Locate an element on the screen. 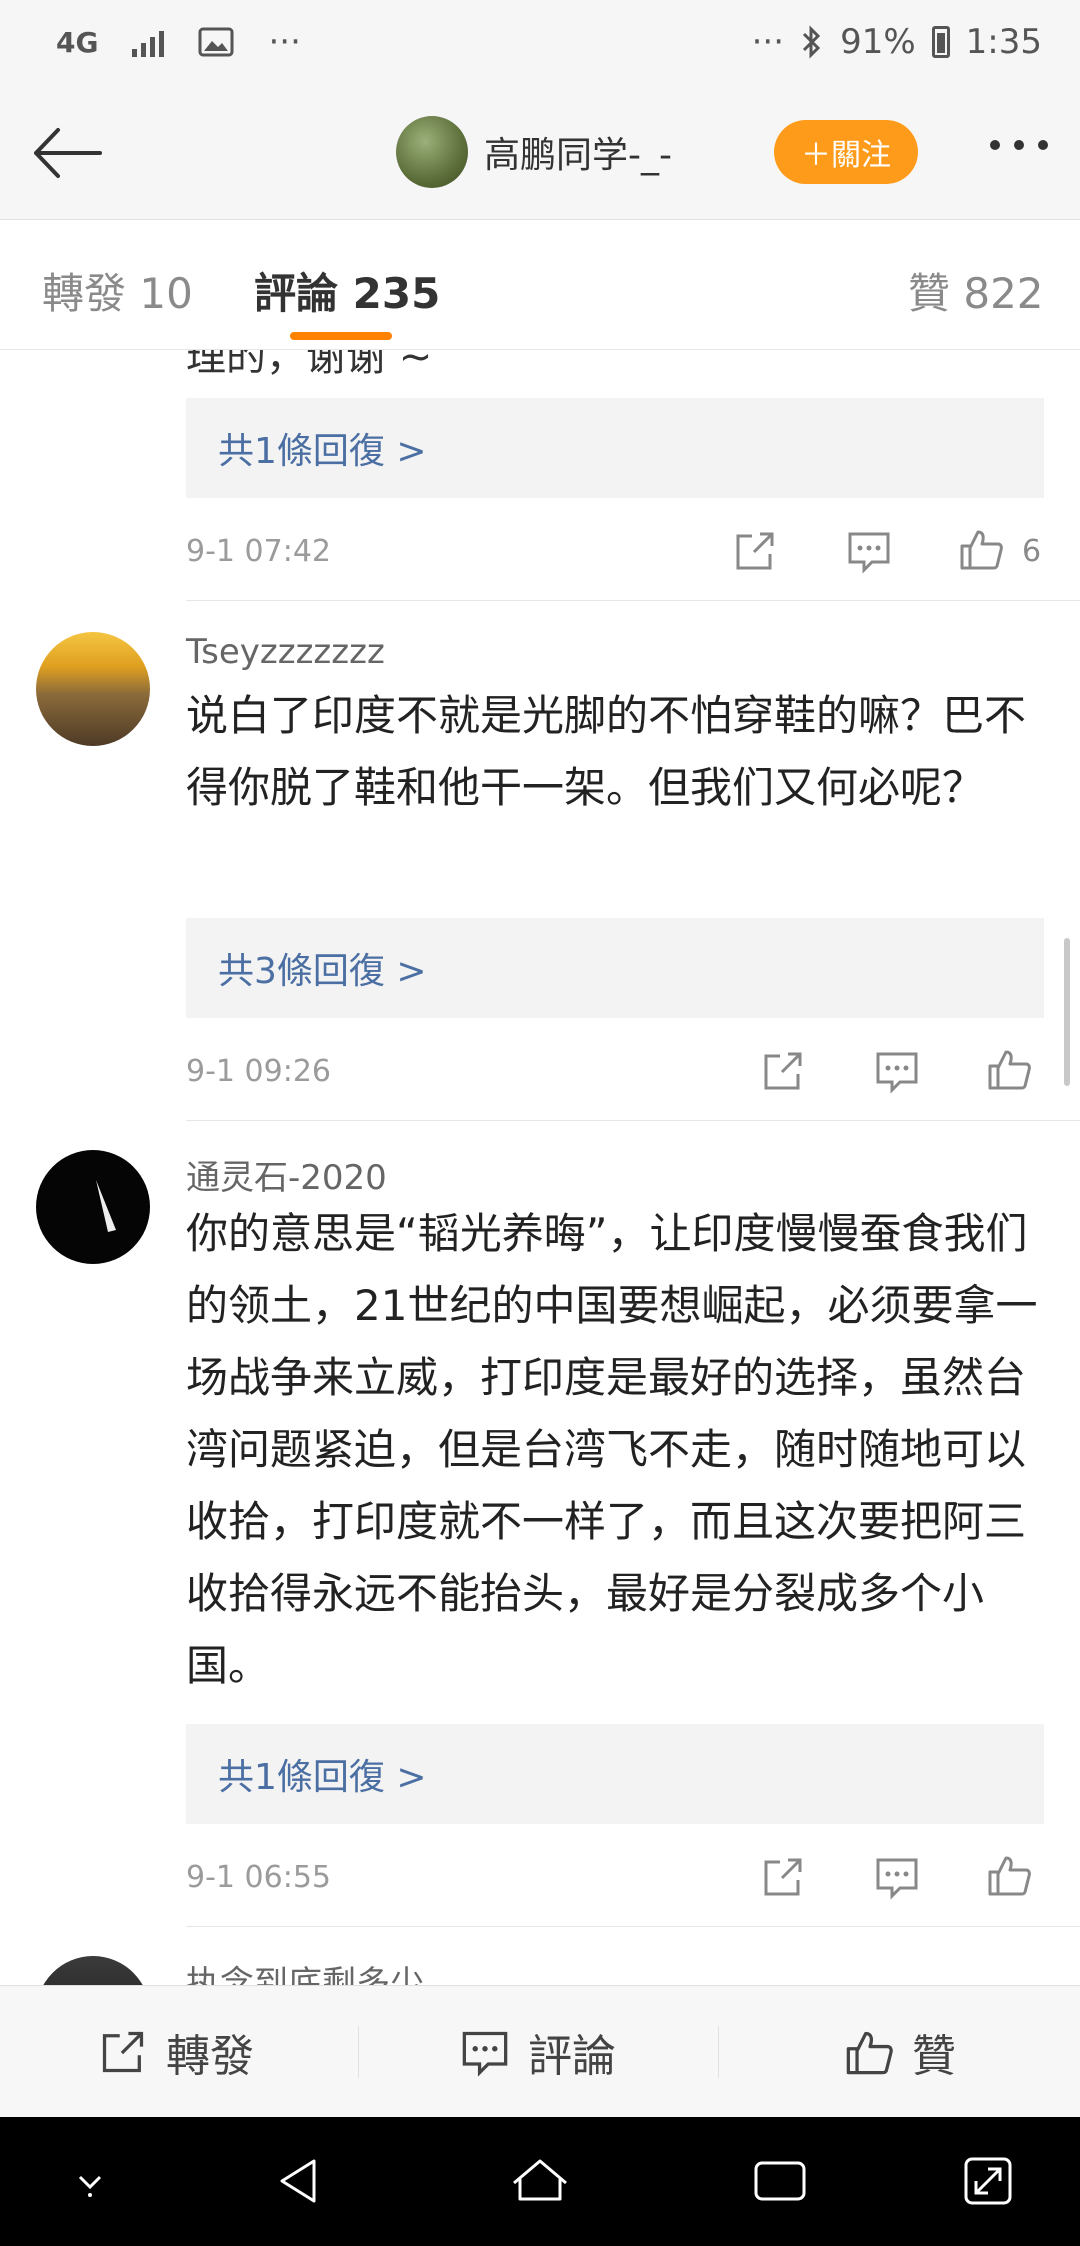  like-count: 6 is located at coordinates (1032, 551).